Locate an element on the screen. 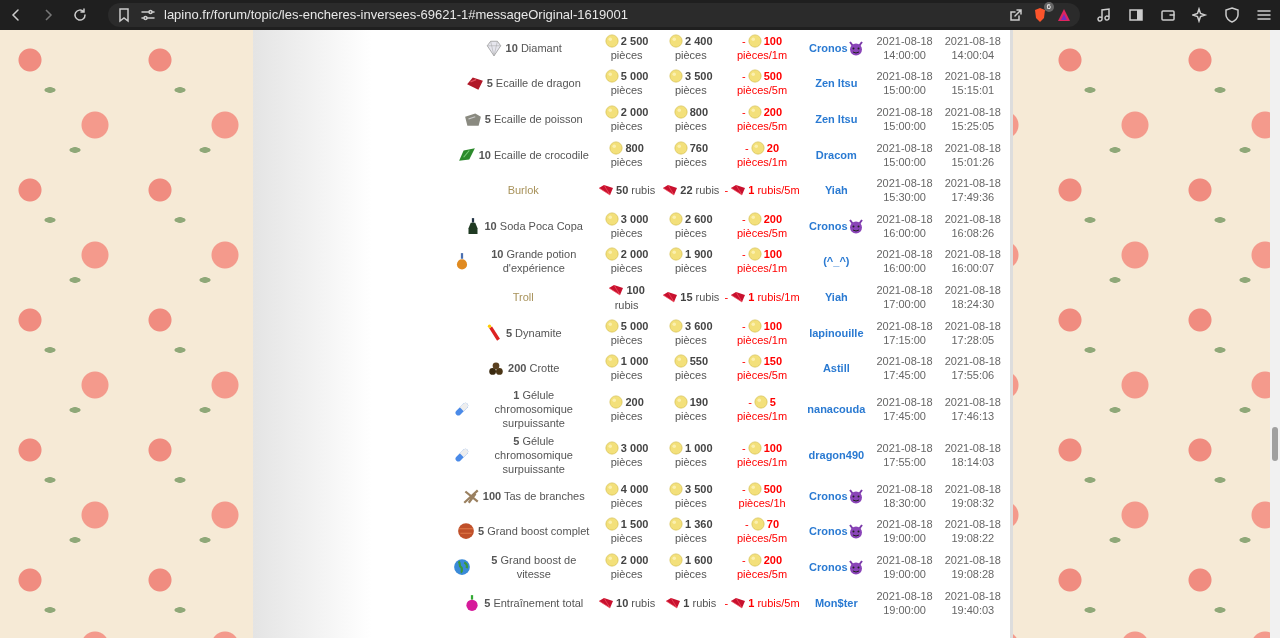 The height and width of the screenshot is (638, 1280). amount-value: 20 is located at coordinates (773, 147).